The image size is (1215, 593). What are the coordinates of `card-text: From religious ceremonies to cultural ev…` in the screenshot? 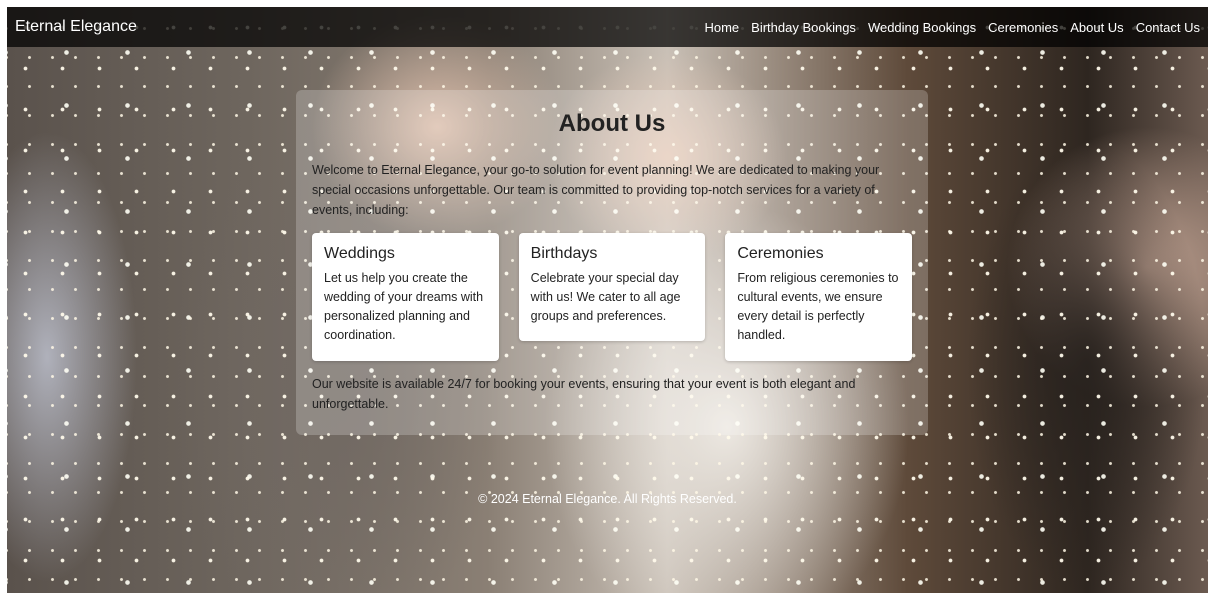 It's located at (818, 306).